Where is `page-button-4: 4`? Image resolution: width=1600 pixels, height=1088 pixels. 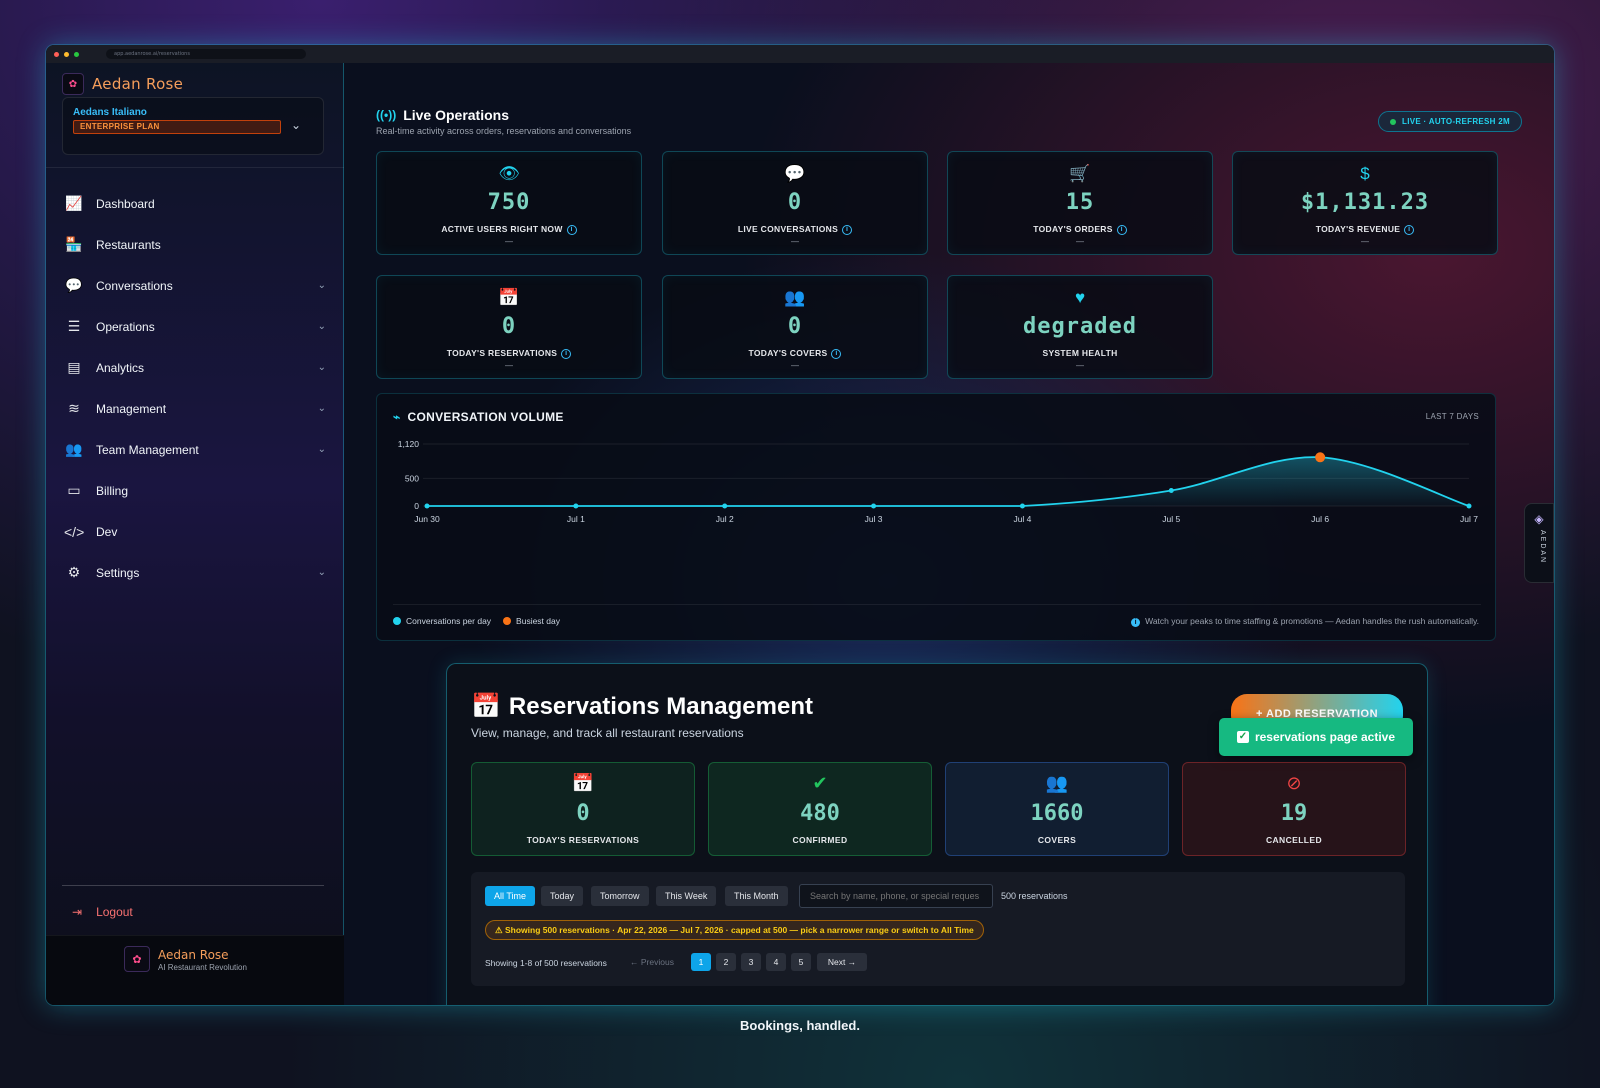 page-button-4: 4 is located at coordinates (776, 962).